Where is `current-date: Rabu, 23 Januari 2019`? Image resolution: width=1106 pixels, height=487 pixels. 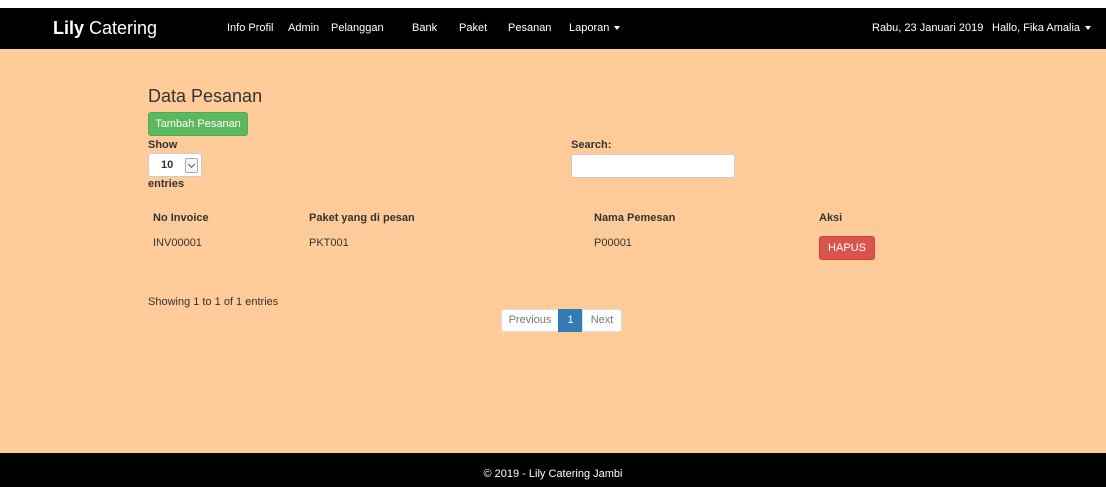
current-date: Rabu, 23 Januari 2019 is located at coordinates (928, 28).